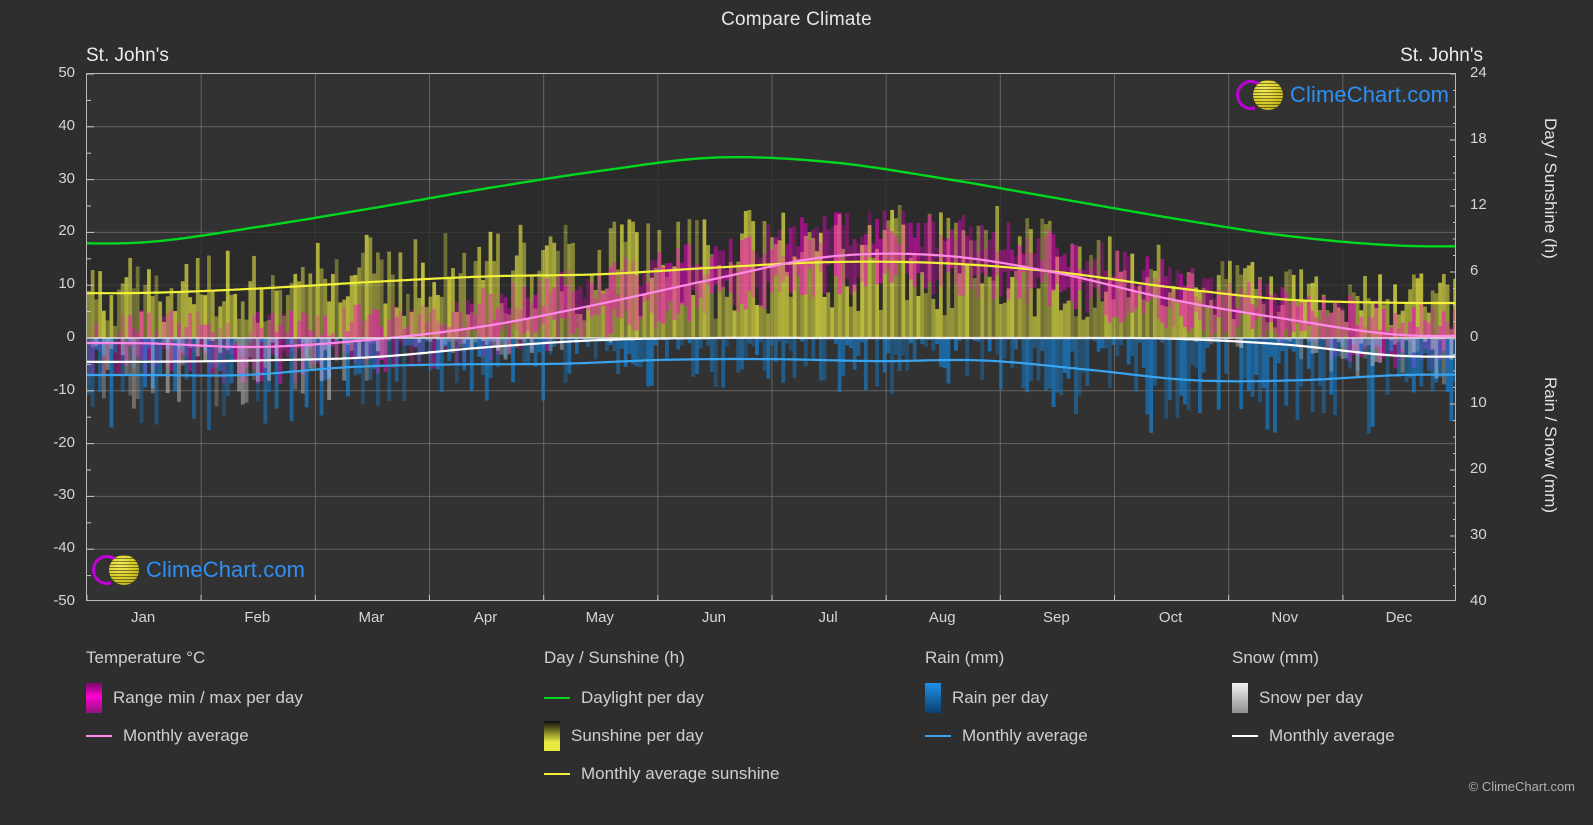 The image size is (1593, 825). Describe the element at coordinates (64, 495) in the screenshot. I see `left-tick--30: -30` at that location.